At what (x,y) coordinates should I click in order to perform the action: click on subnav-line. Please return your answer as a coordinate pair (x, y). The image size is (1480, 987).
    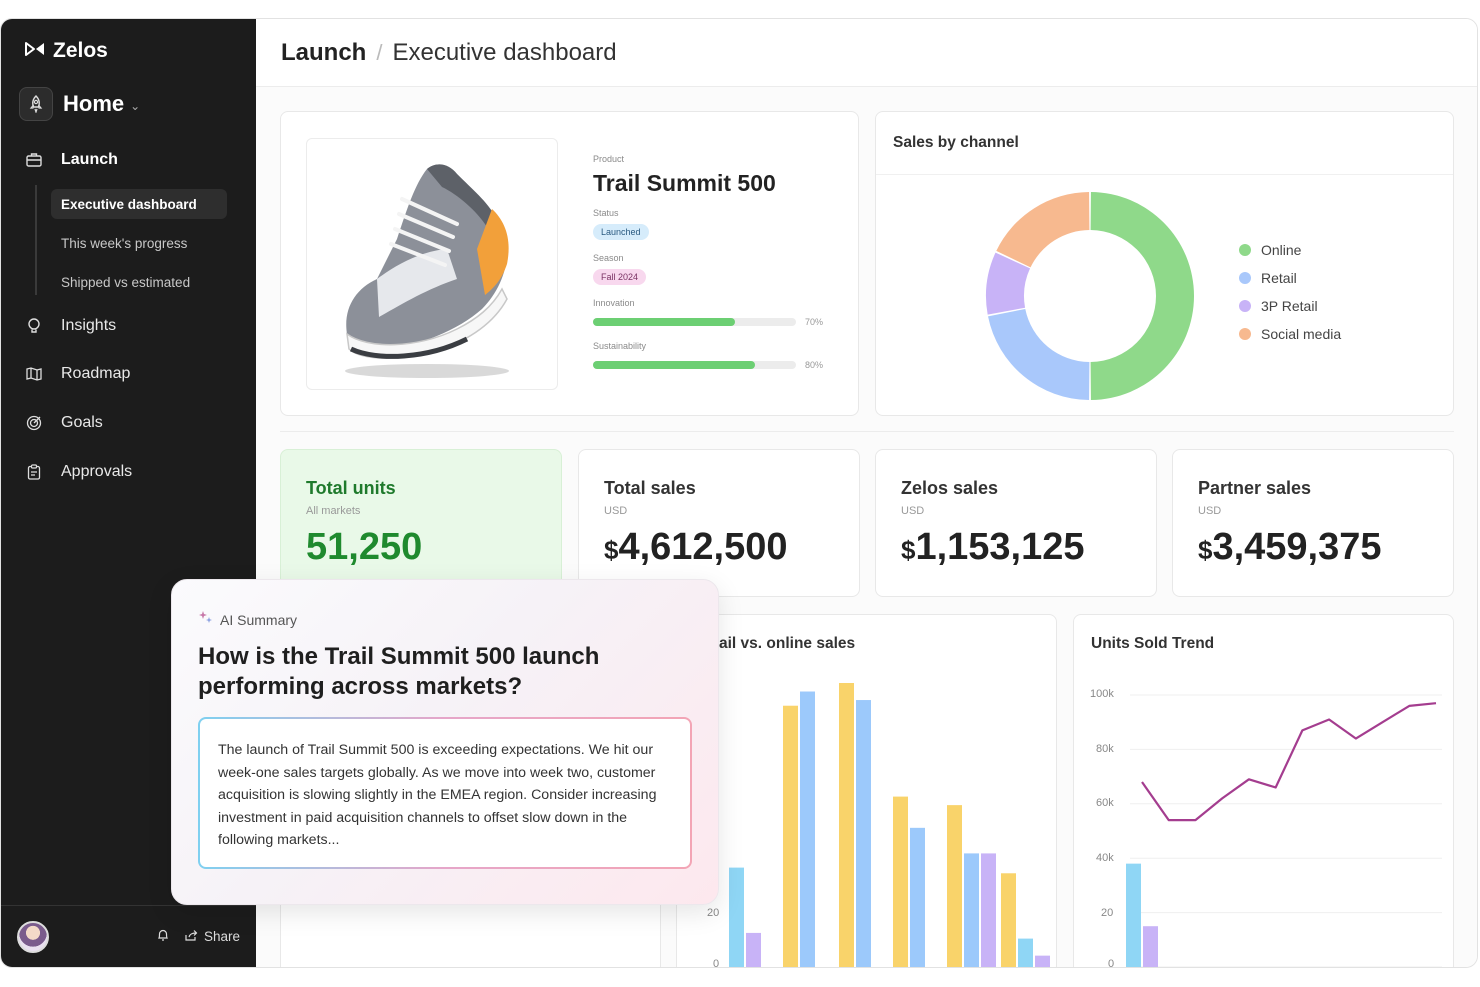
    Looking at the image, I should click on (36, 240).